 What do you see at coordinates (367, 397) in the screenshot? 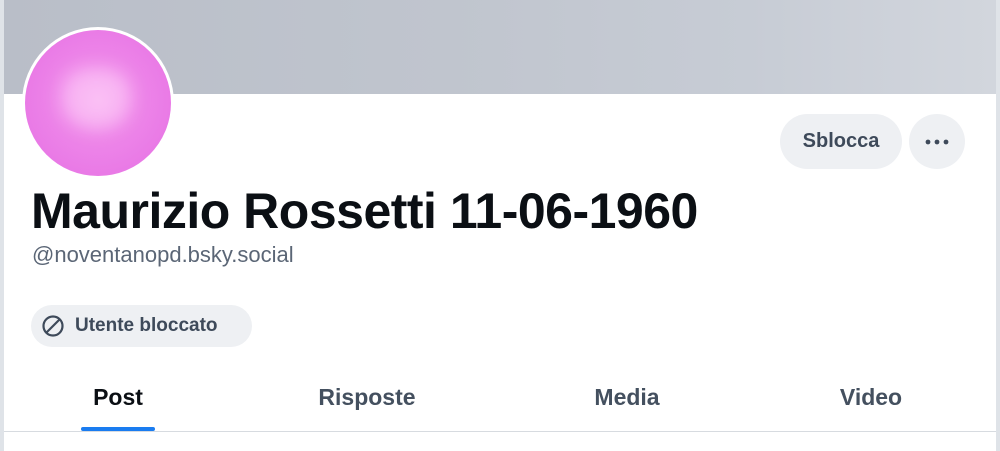
I see `tab-risposte: Risposte` at bounding box center [367, 397].